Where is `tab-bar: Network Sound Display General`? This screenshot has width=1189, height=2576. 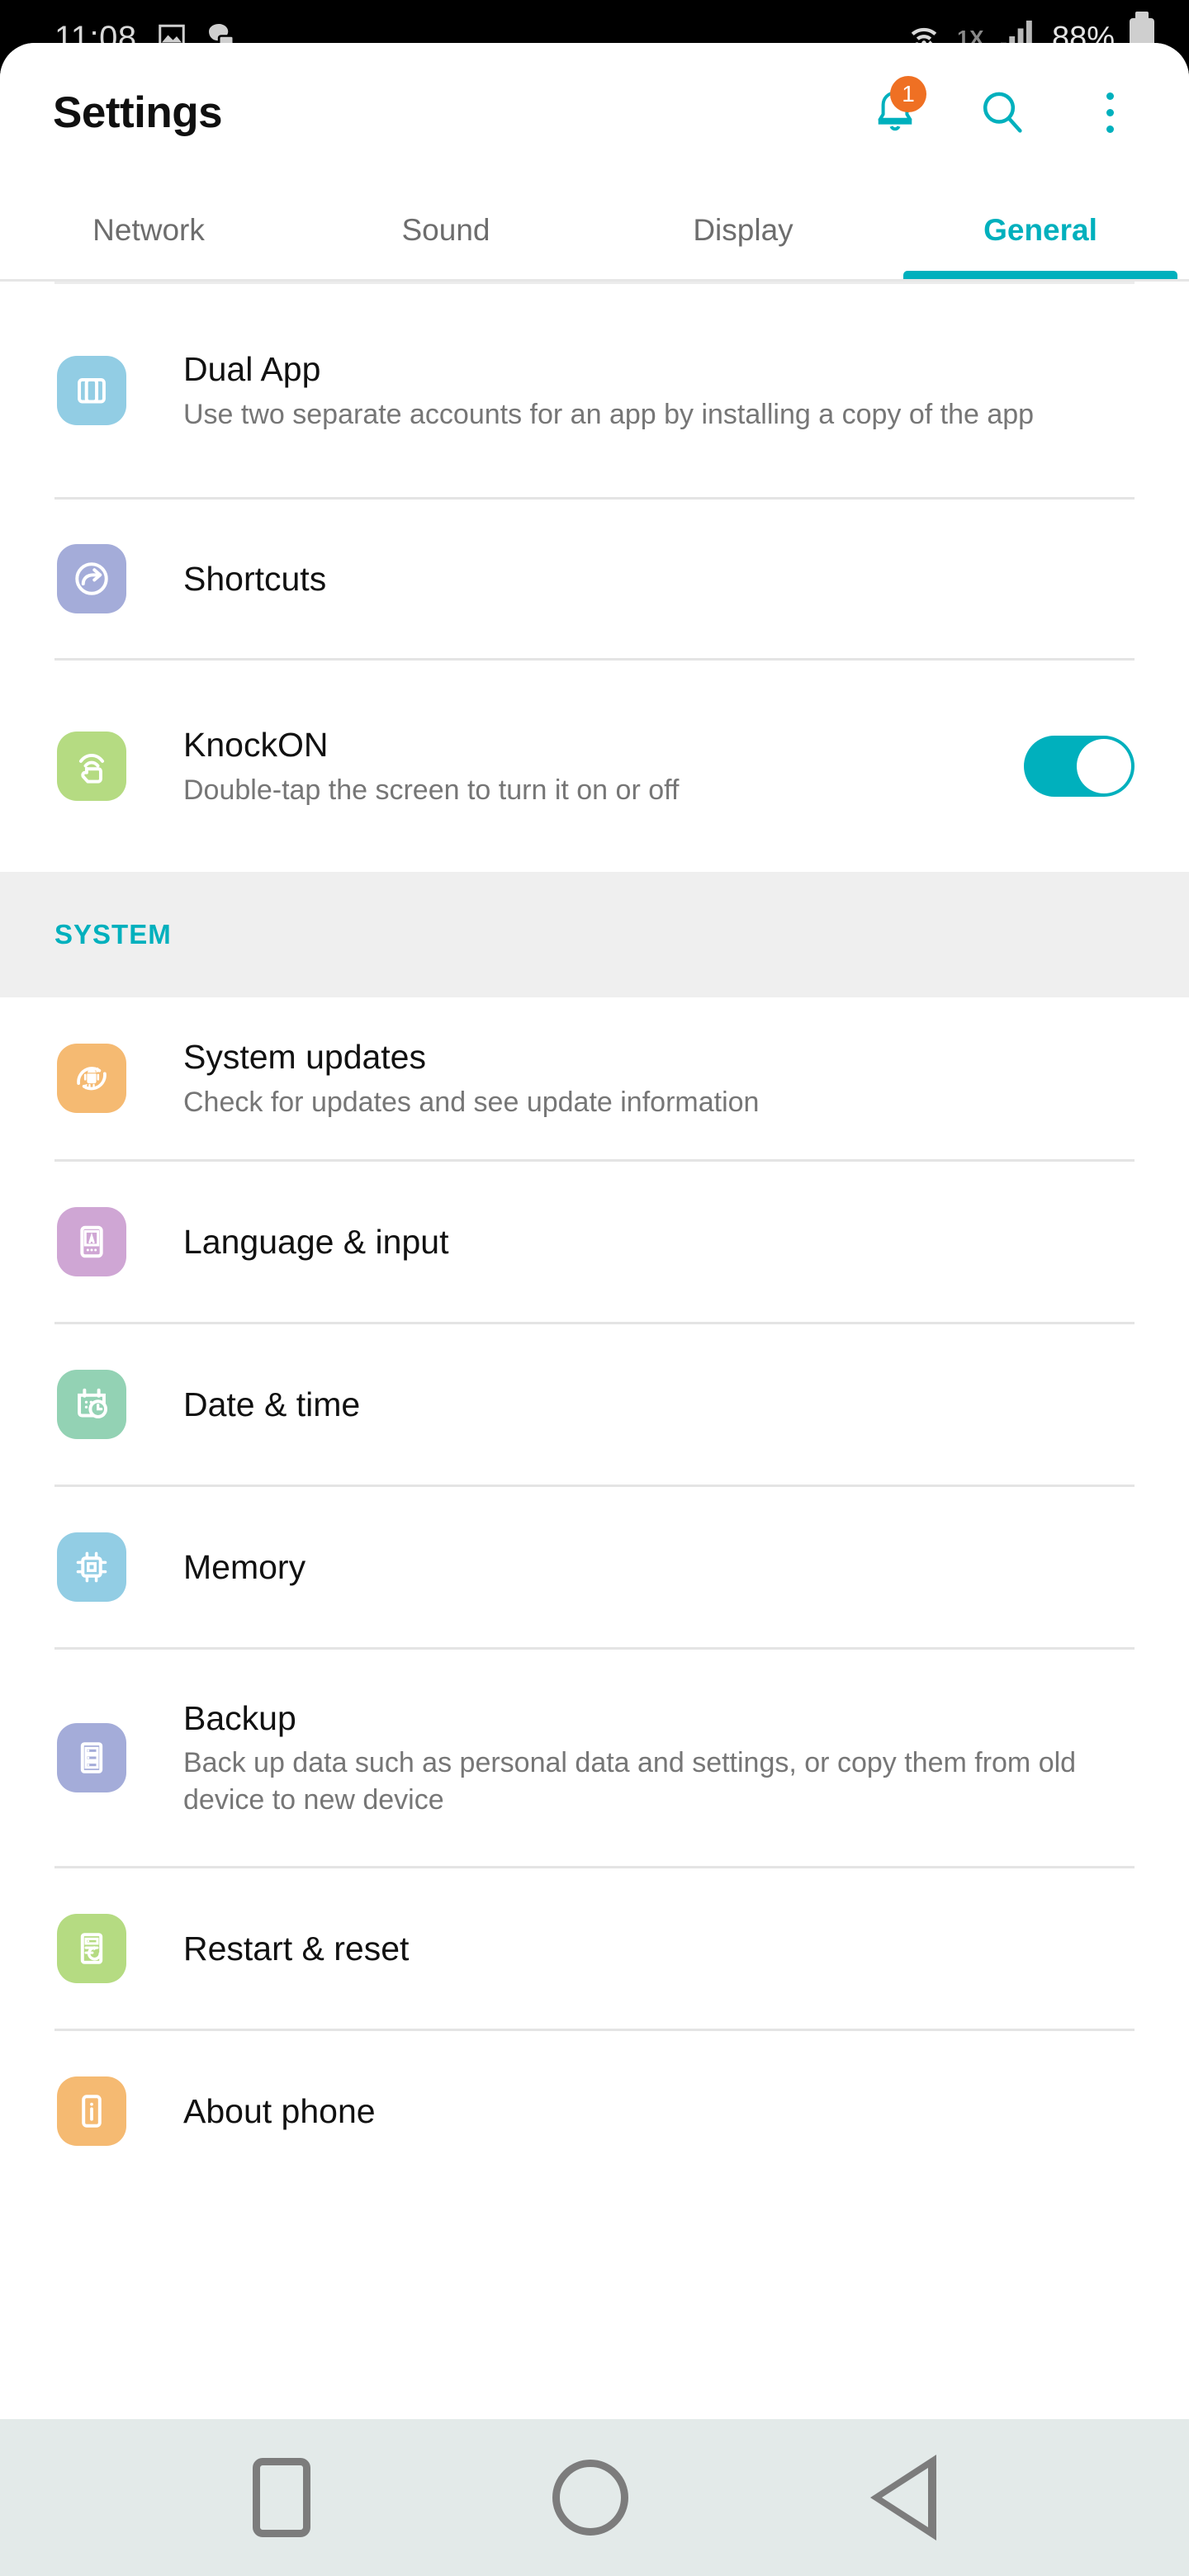 tab-bar: Network Sound Display General is located at coordinates (594, 230).